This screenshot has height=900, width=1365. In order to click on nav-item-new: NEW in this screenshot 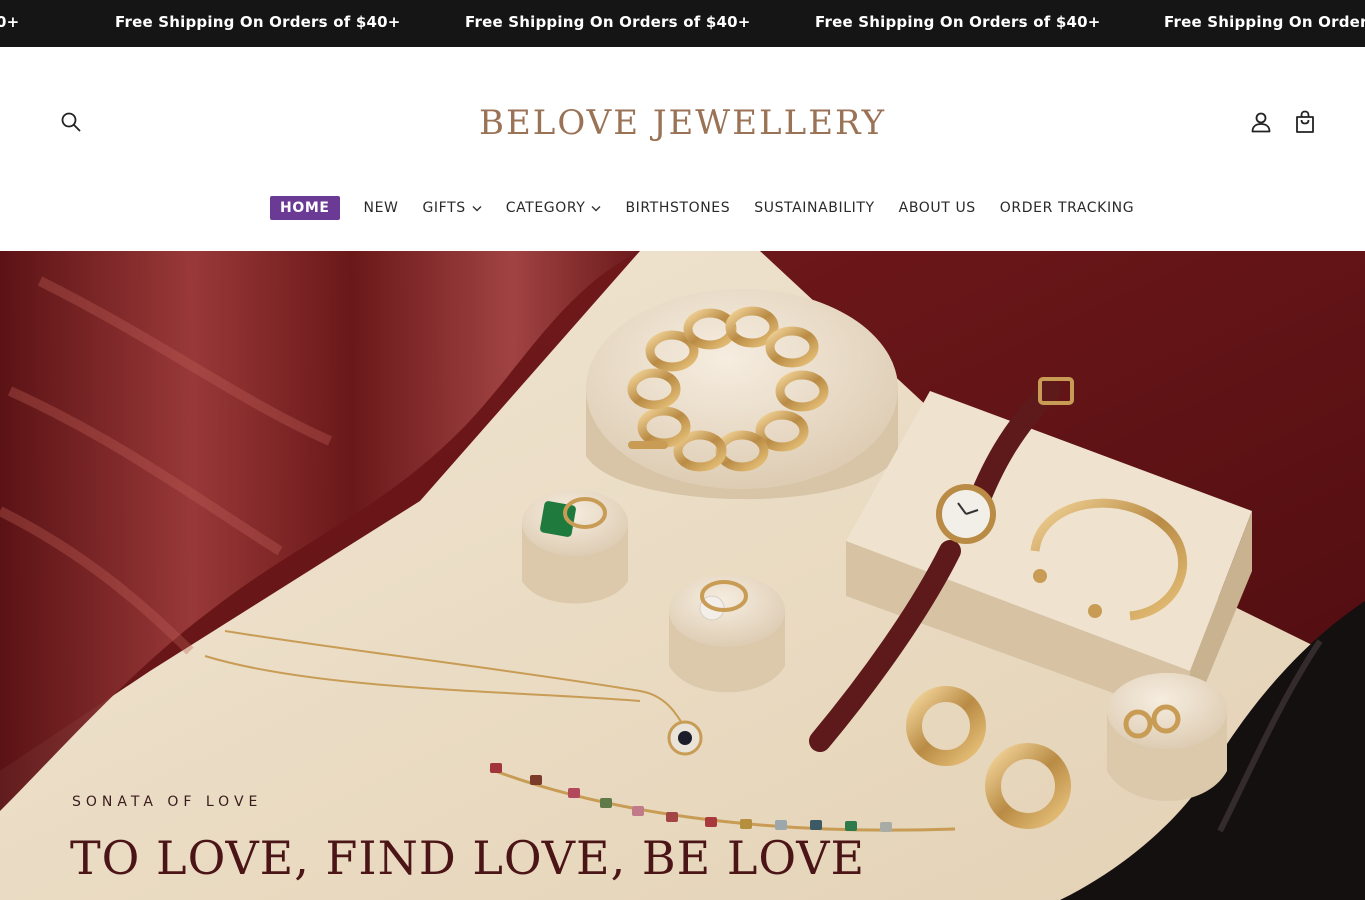, I will do `click(381, 208)`.